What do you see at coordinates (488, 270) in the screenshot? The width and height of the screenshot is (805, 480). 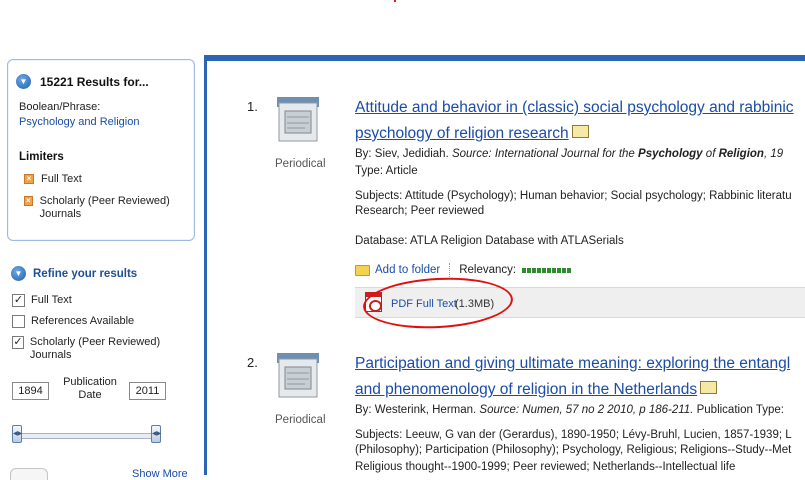 I see `relevancy-label: Relevancy:` at bounding box center [488, 270].